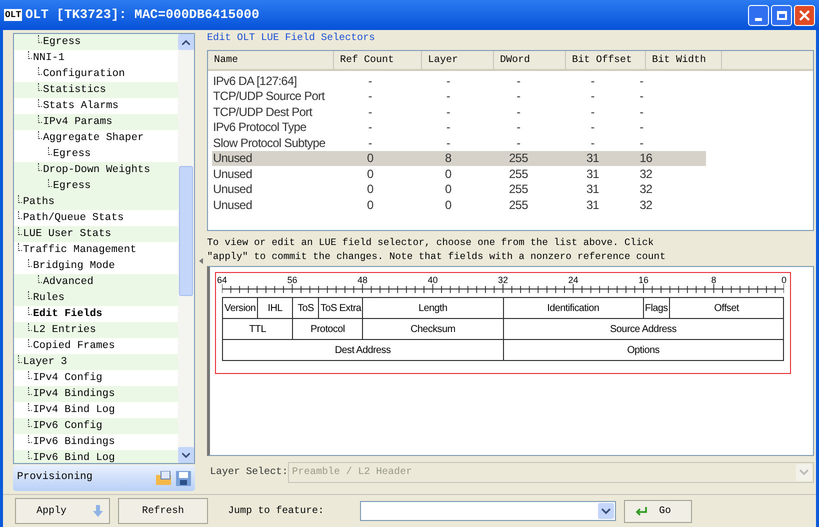 Image resolution: width=819 pixels, height=527 pixels. Describe the element at coordinates (276, 308) in the screenshot. I see `header-field: IHL` at that location.